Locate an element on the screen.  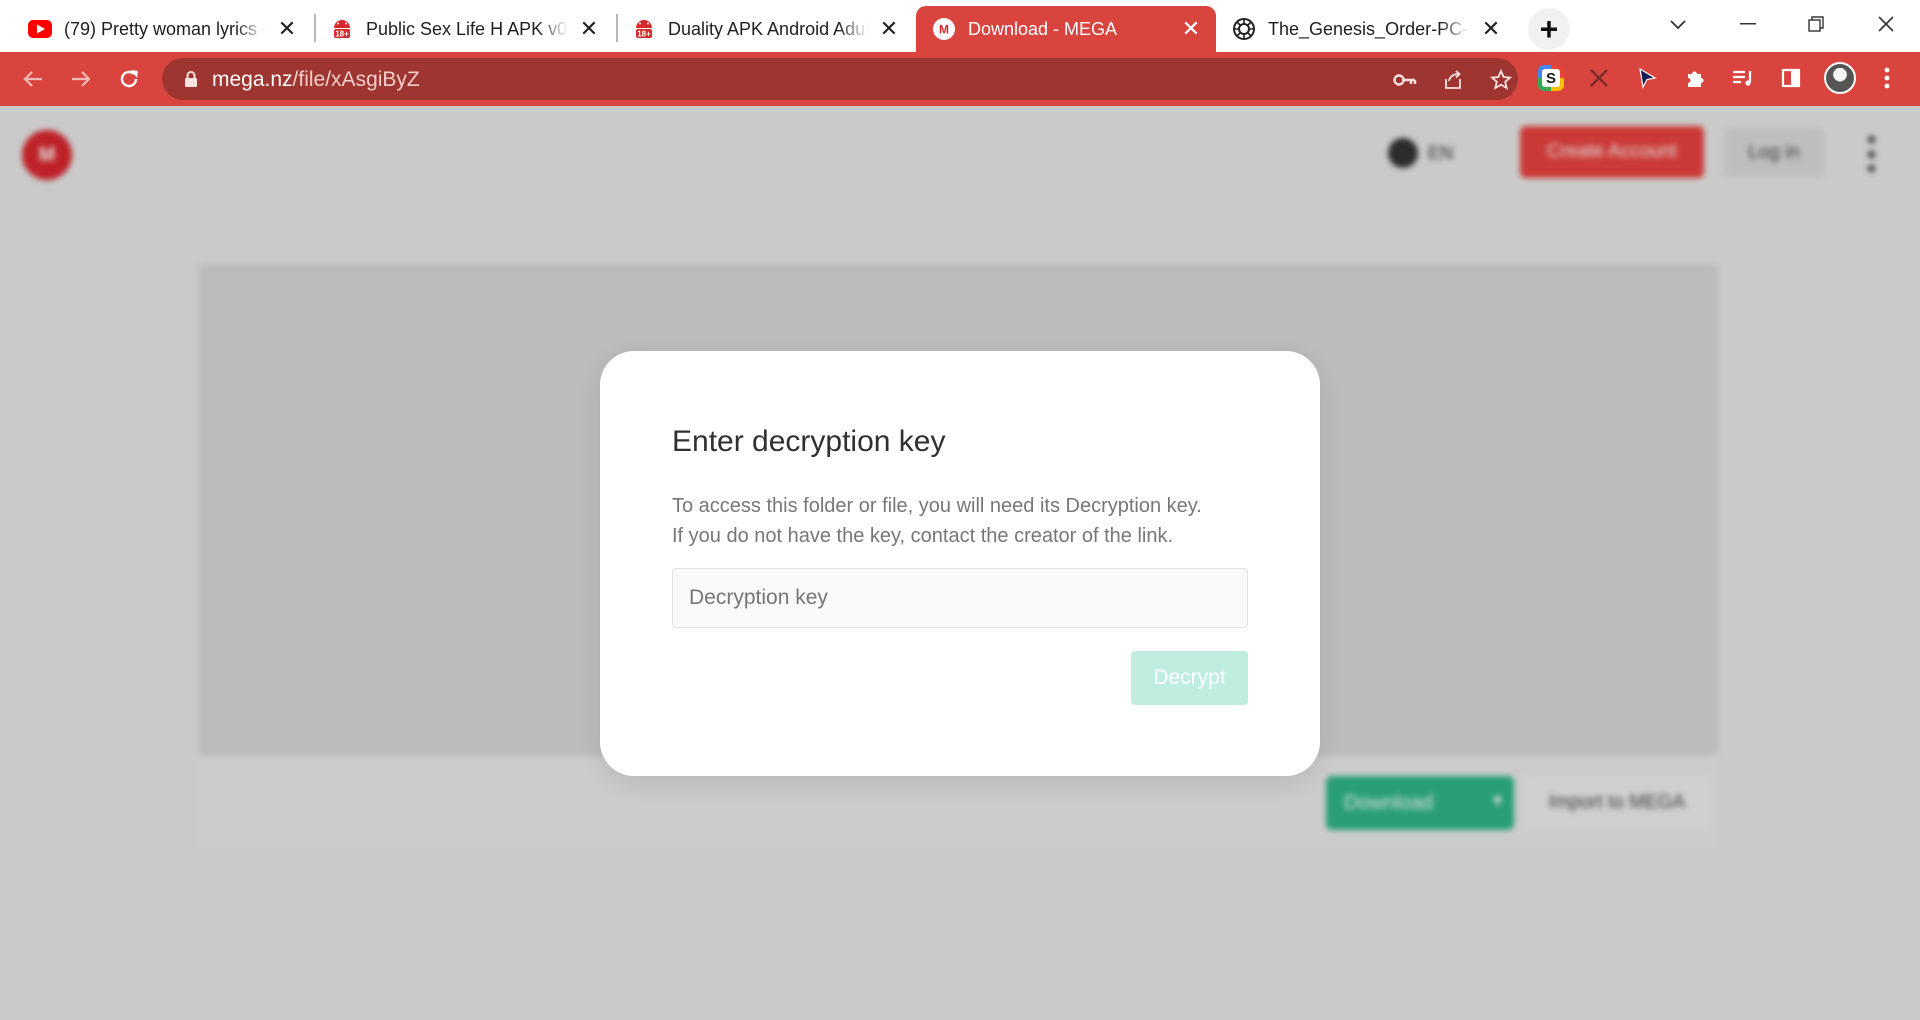
tab-mega-download: M Download - MEGA ✕ is located at coordinates (1066, 29).